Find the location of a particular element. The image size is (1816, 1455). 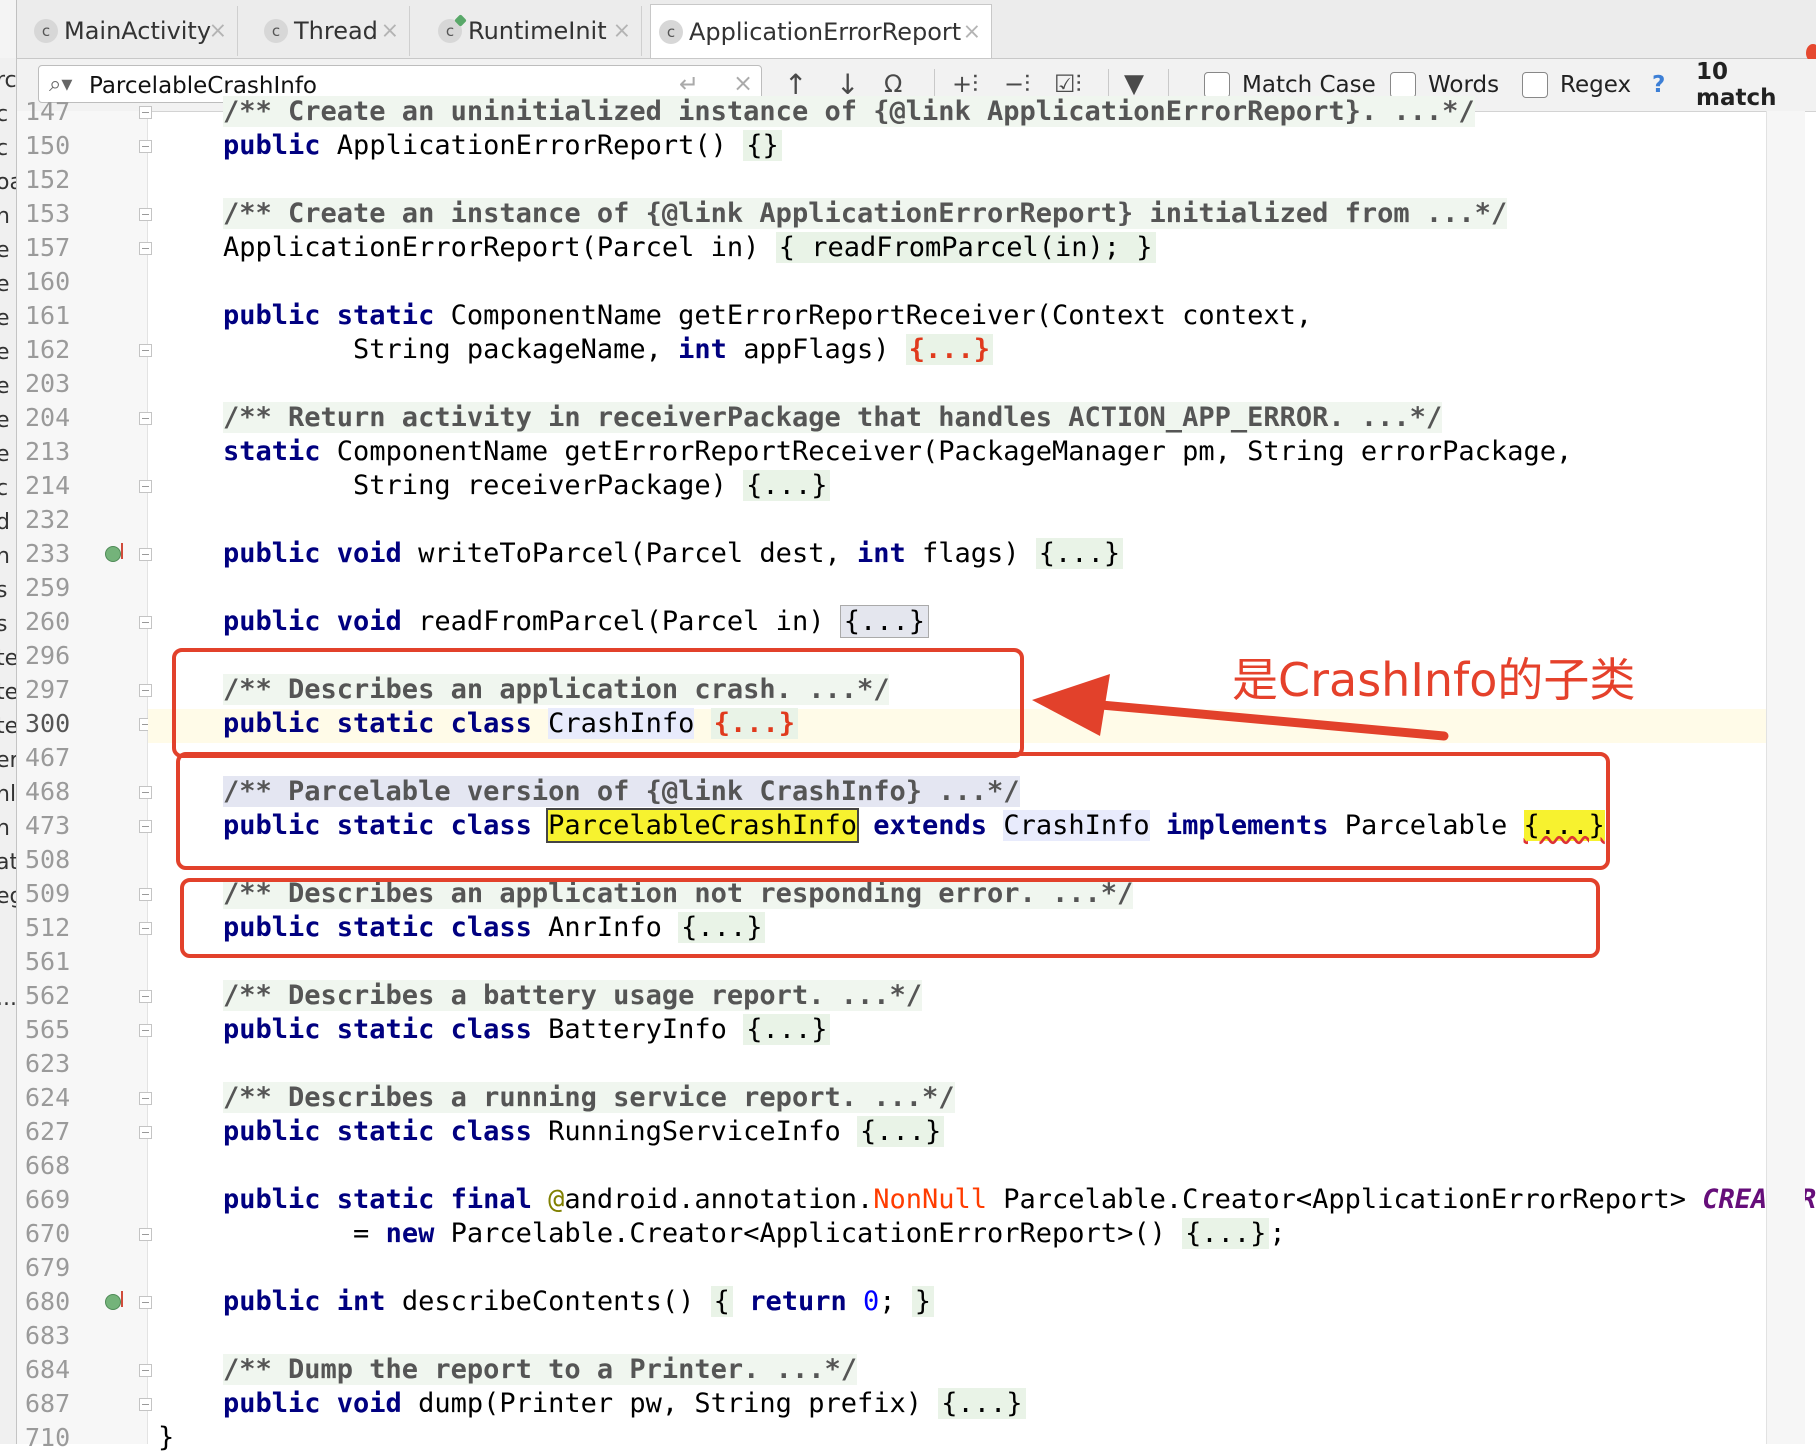

tab-label: Thread is located at coordinates (336, 31).